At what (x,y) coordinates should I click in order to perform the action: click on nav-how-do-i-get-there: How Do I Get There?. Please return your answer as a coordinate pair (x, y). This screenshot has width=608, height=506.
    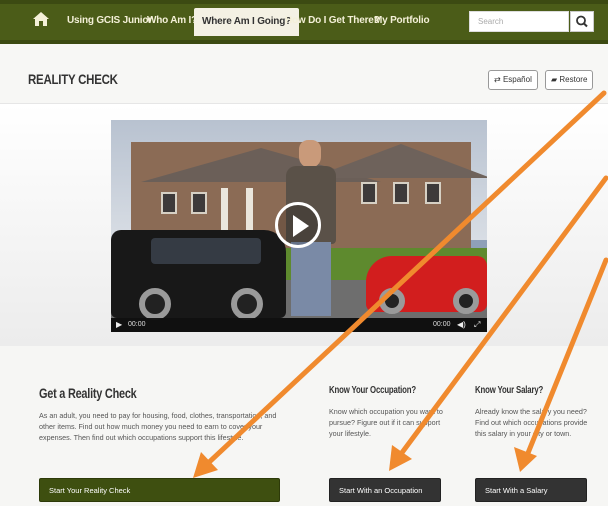
    Looking at the image, I should click on (332, 21).